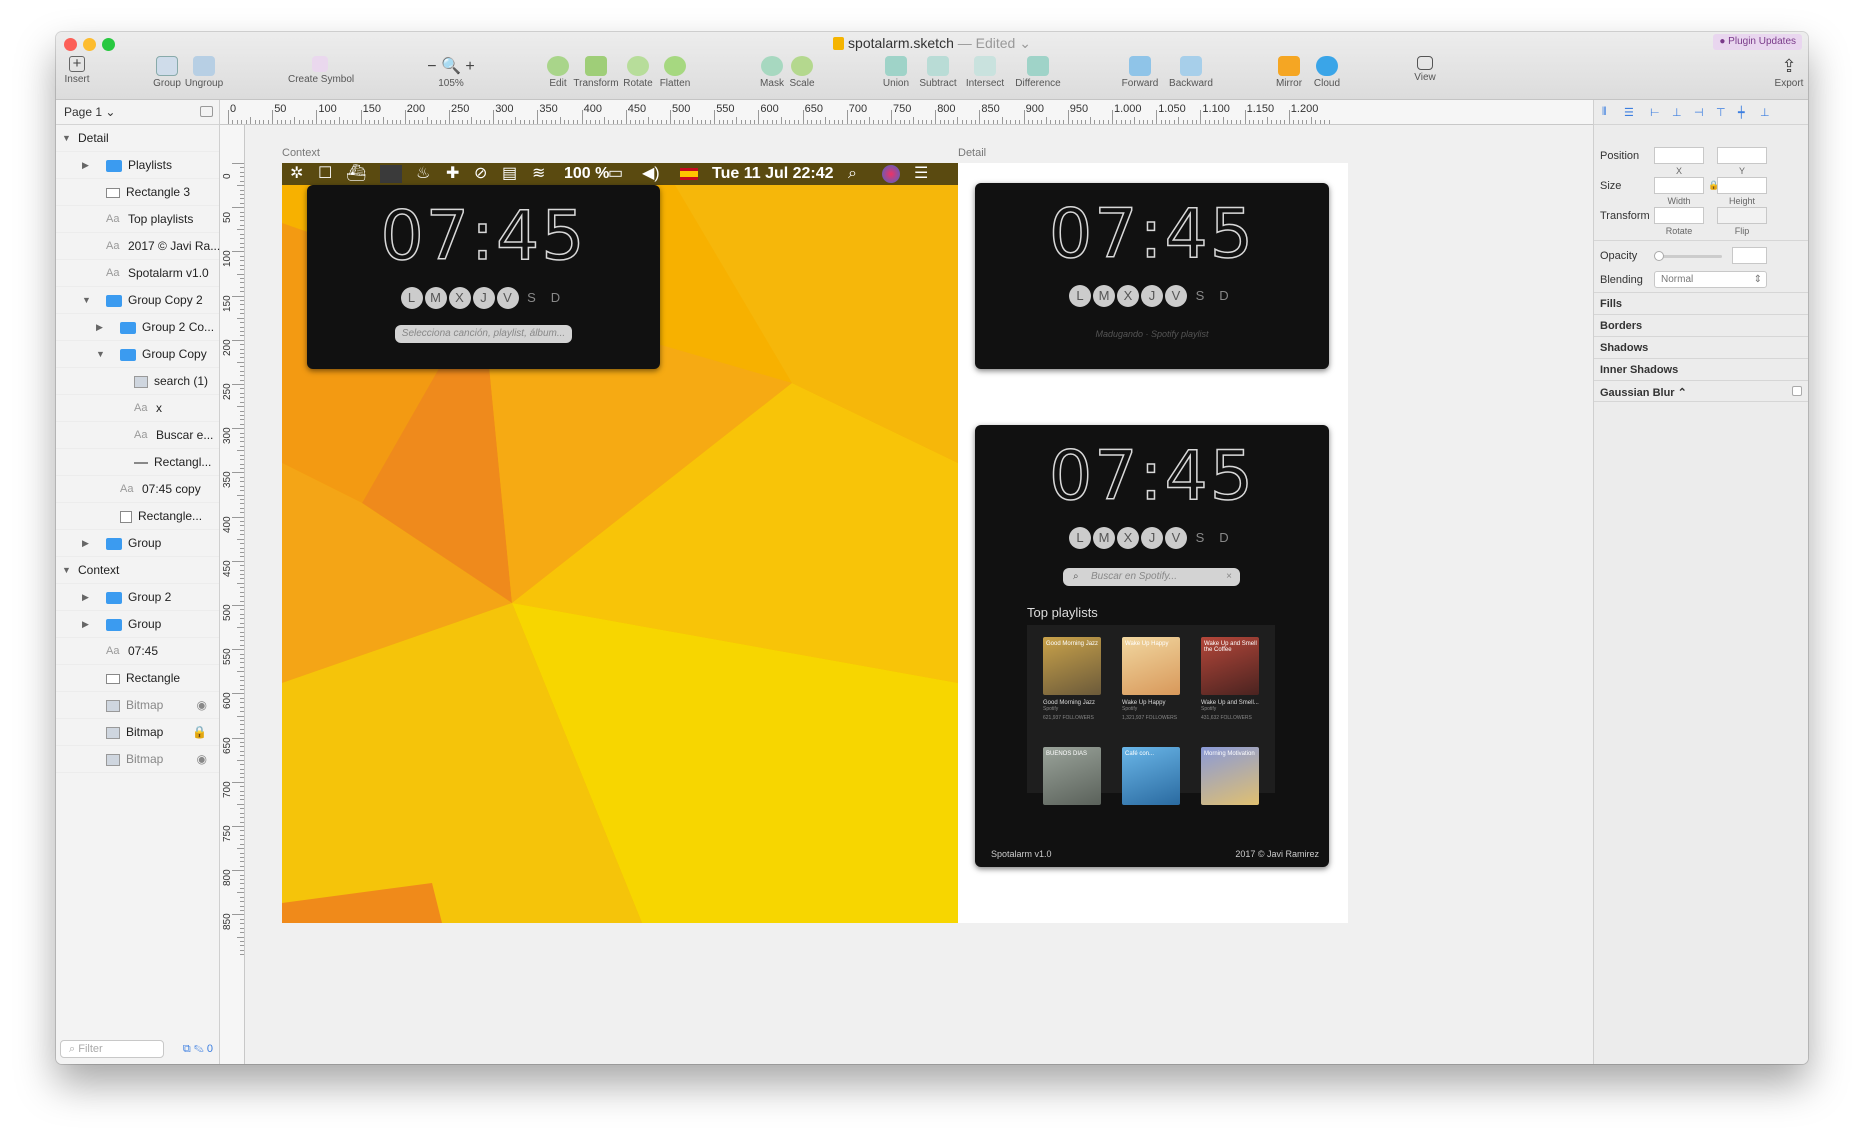 Image resolution: width=1864 pixels, height=1142 pixels. What do you see at coordinates (994, 43) in the screenshot?
I see `edited-status: — Edited ⌄` at bounding box center [994, 43].